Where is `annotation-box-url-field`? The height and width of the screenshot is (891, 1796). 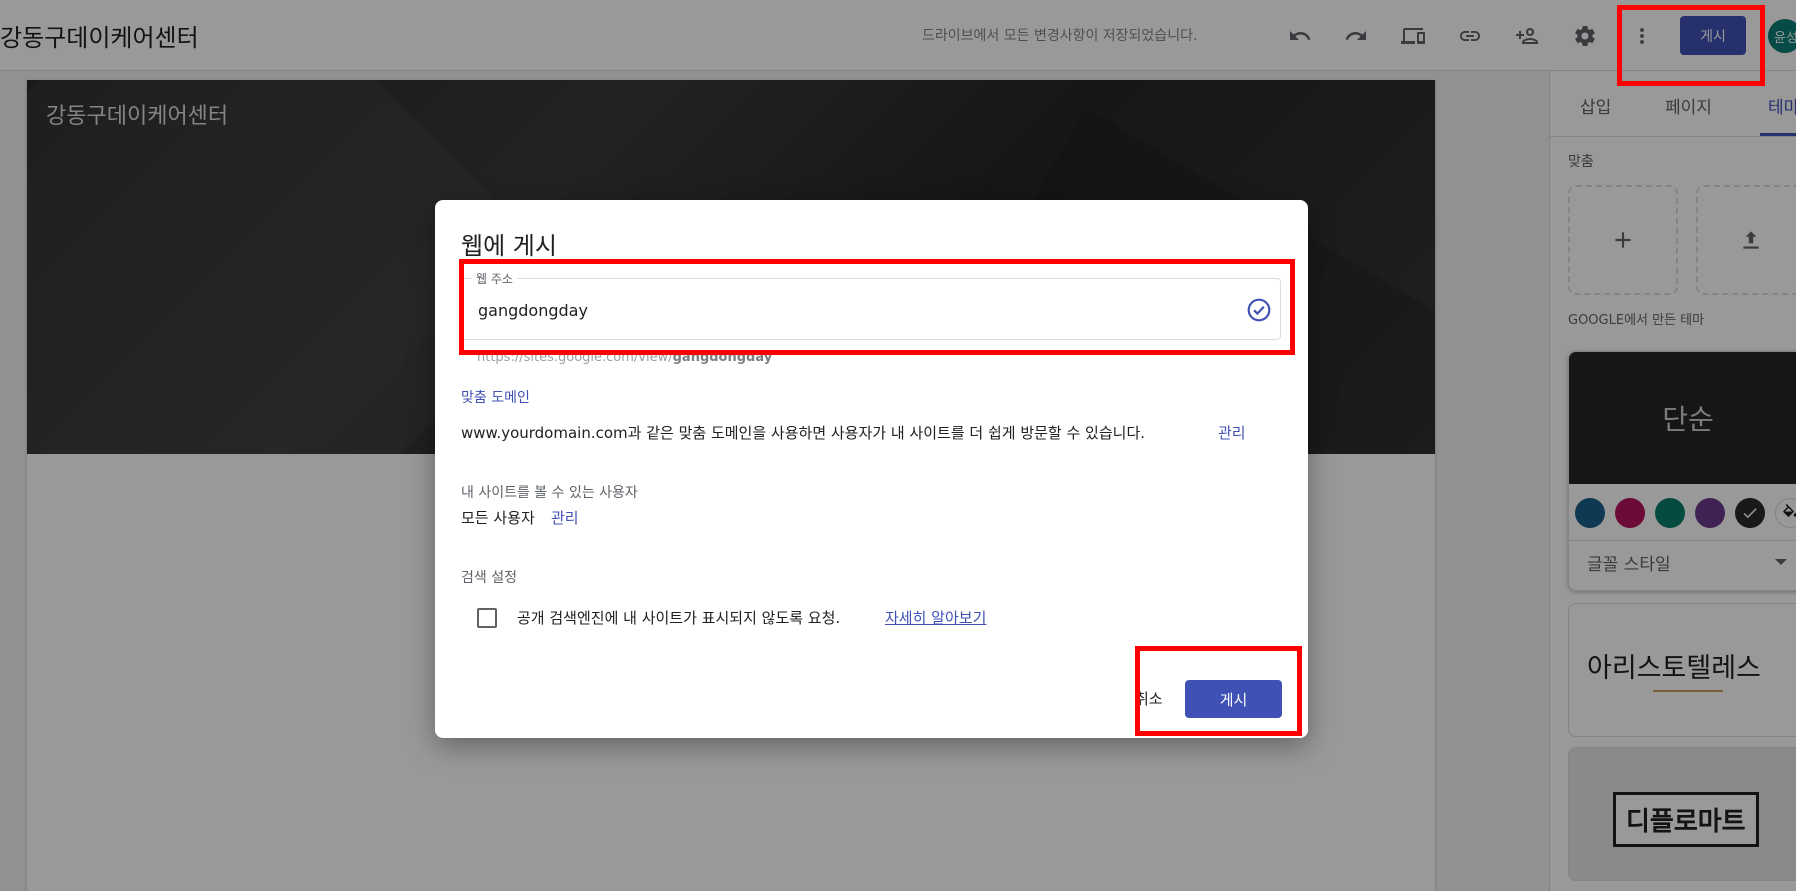
annotation-box-url-field is located at coordinates (877, 307).